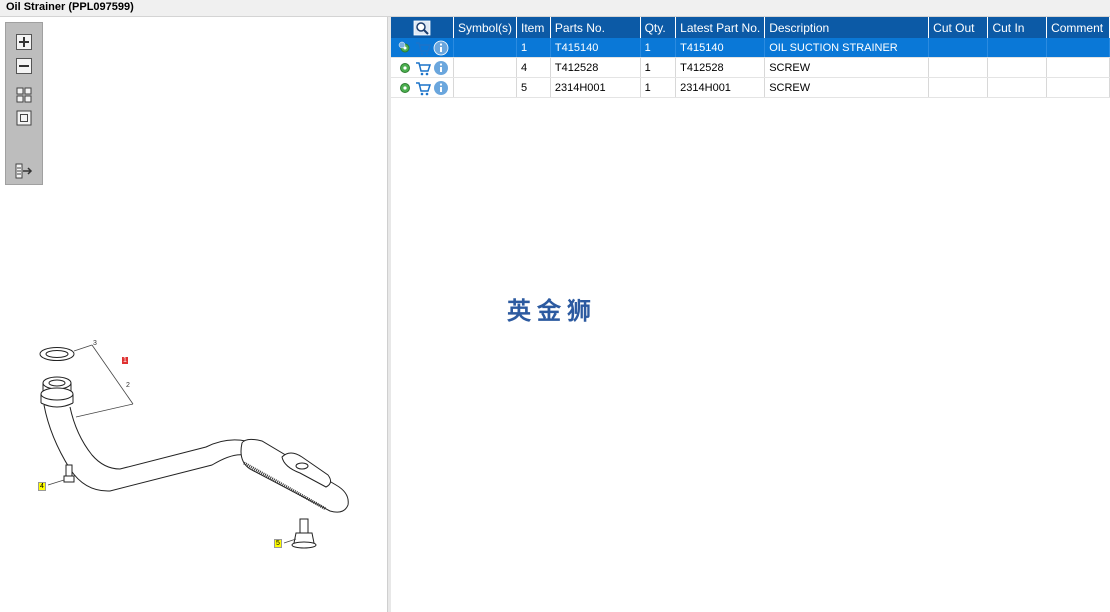 The image size is (1110, 612). Describe the element at coordinates (485, 27) in the screenshot. I see `column-header-symbols: Symbol(s)` at that location.